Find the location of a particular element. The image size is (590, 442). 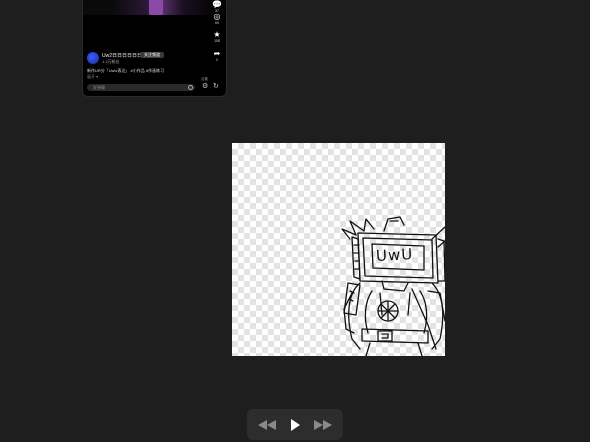

coin-count: 65 is located at coordinates (217, 23).